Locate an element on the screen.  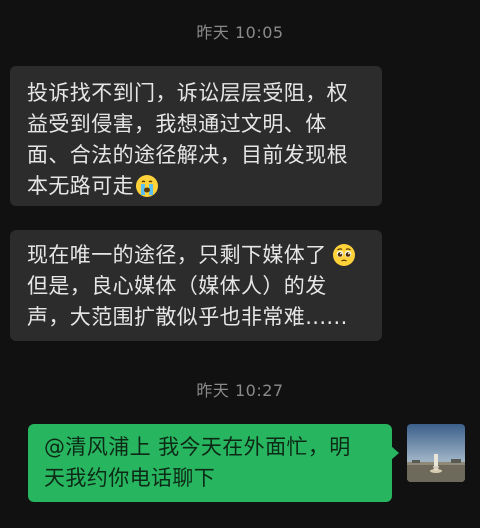
timestamp: 昨天 10:05 is located at coordinates (240, 32).